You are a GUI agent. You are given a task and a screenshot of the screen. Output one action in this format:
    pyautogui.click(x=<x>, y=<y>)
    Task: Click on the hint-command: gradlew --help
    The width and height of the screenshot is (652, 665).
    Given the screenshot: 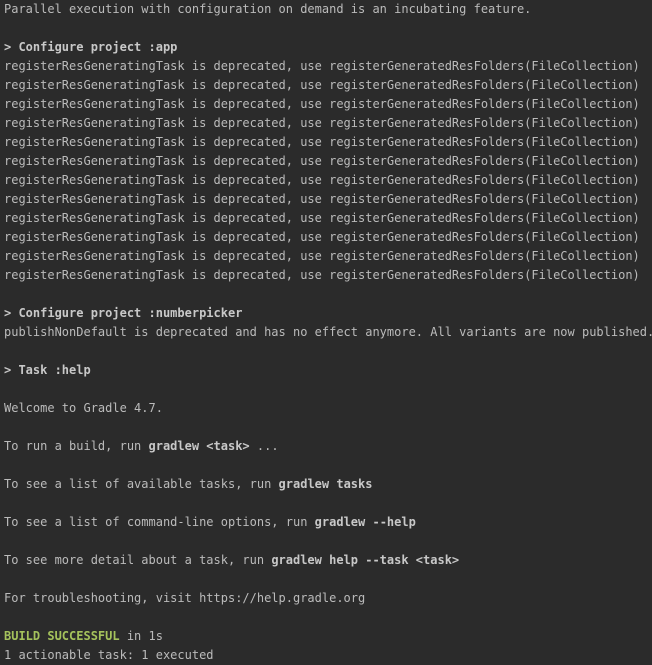 What is the action you would take?
    pyautogui.click(x=365, y=522)
    